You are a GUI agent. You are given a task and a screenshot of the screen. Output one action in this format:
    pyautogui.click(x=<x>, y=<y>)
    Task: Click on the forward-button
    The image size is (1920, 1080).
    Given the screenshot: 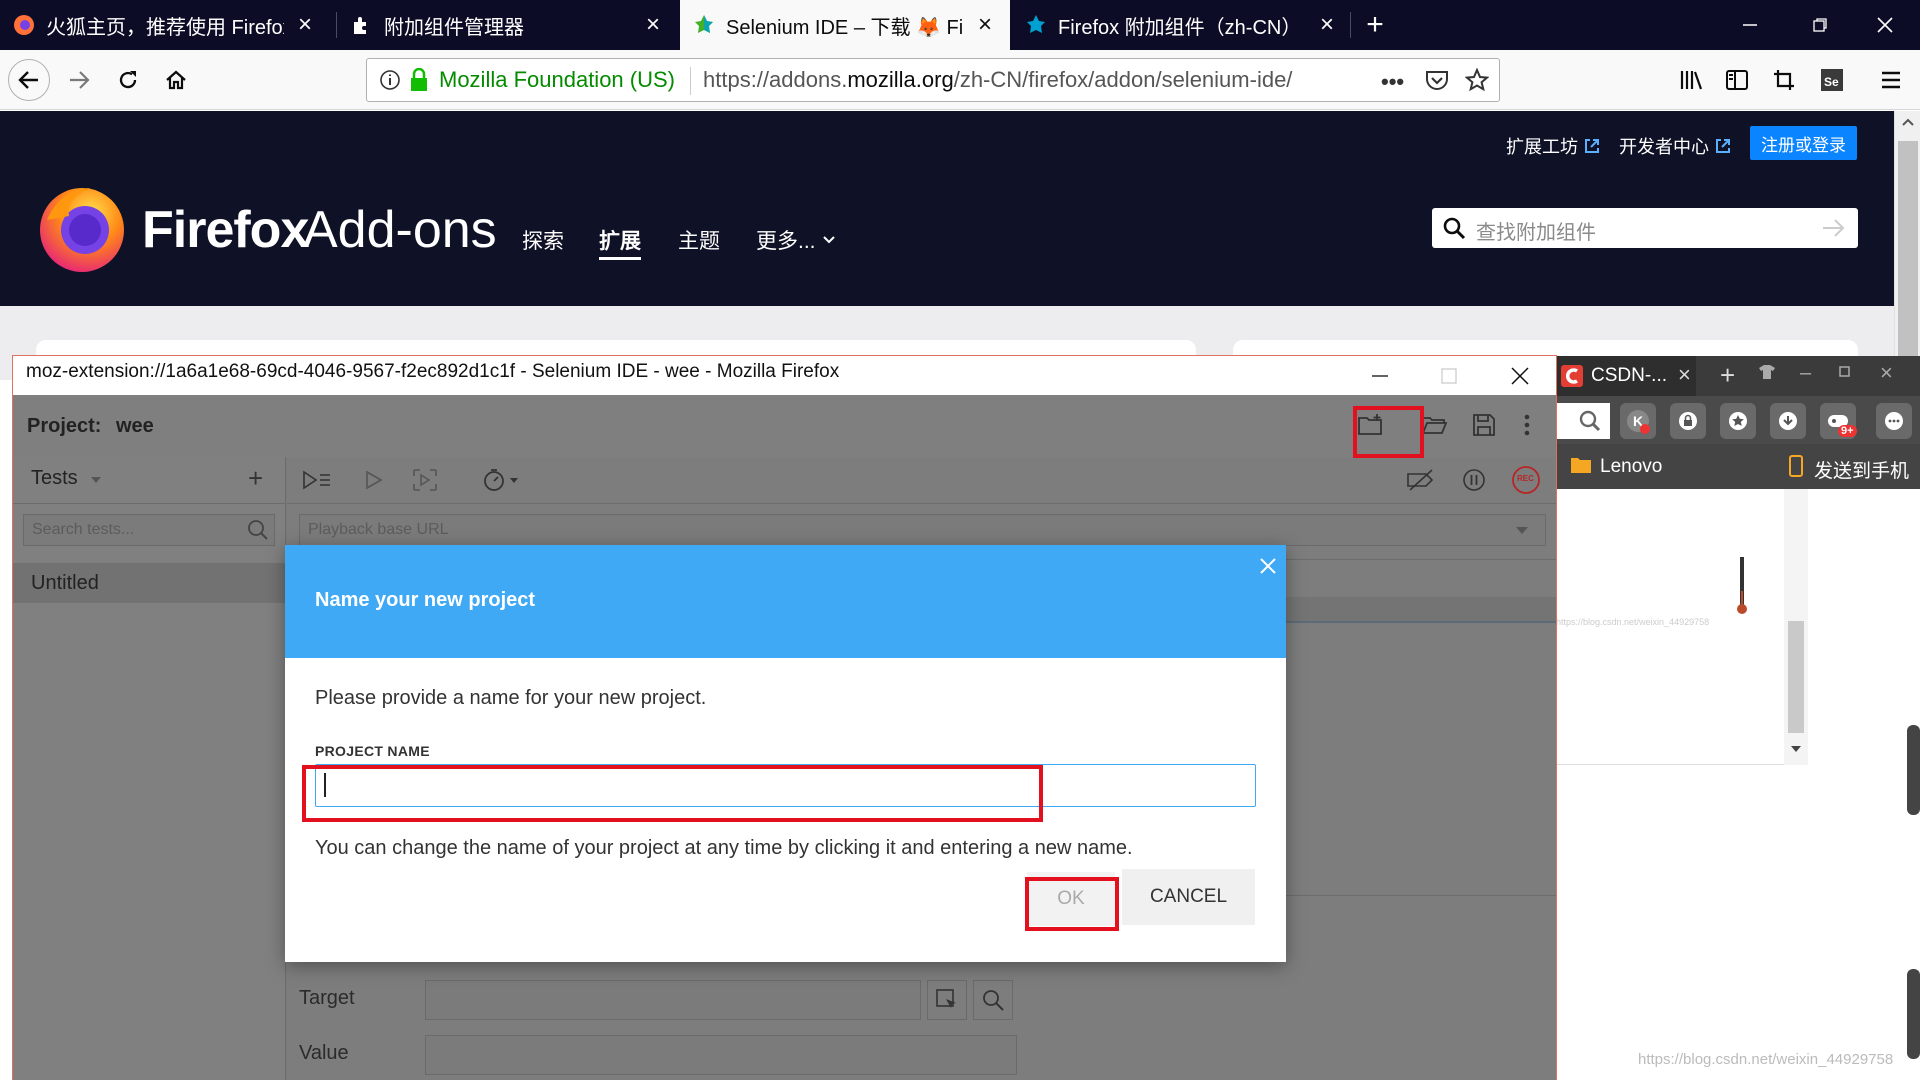 What is the action you would take?
    pyautogui.click(x=79, y=80)
    